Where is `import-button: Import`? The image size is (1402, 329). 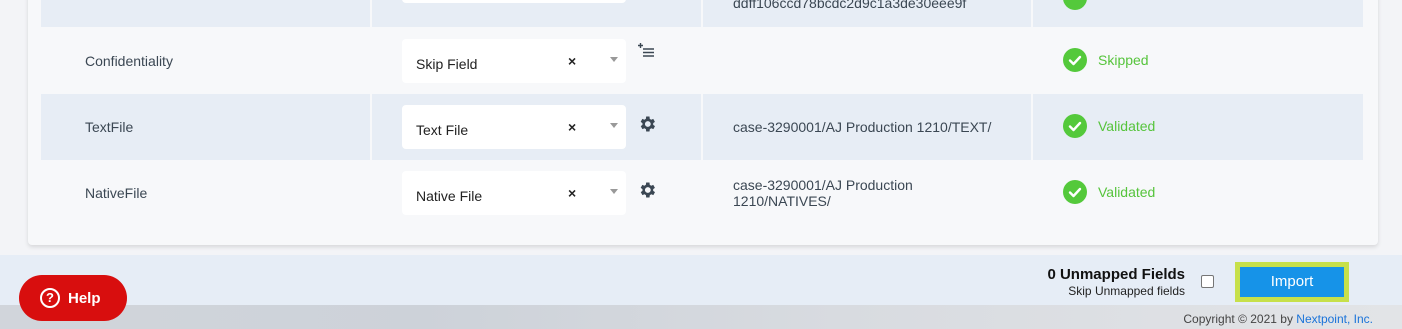 import-button: Import is located at coordinates (1292, 282).